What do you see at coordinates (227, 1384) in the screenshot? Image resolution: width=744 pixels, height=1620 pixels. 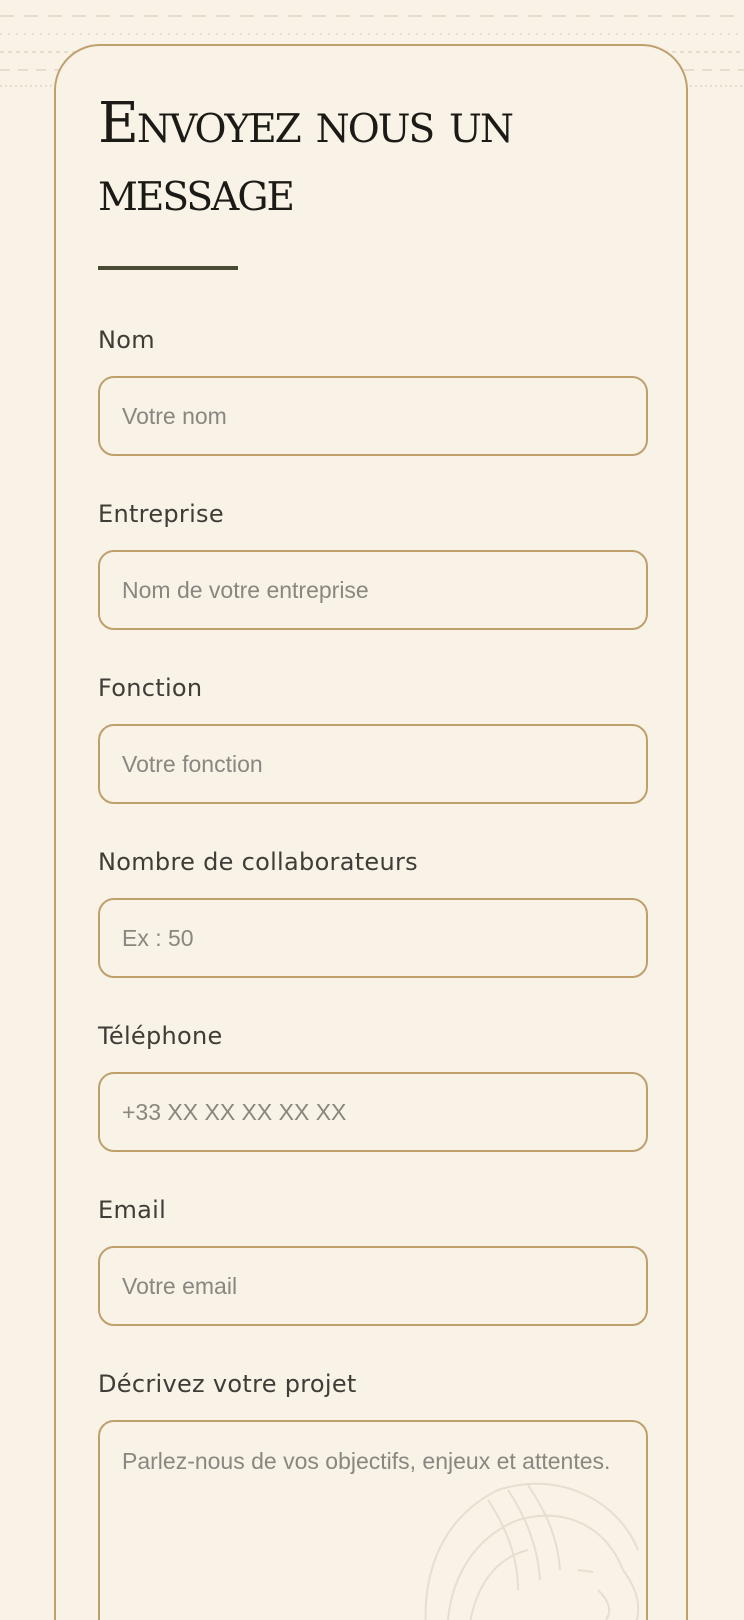 I see `field-label-projet: Décrivez votre projet` at bounding box center [227, 1384].